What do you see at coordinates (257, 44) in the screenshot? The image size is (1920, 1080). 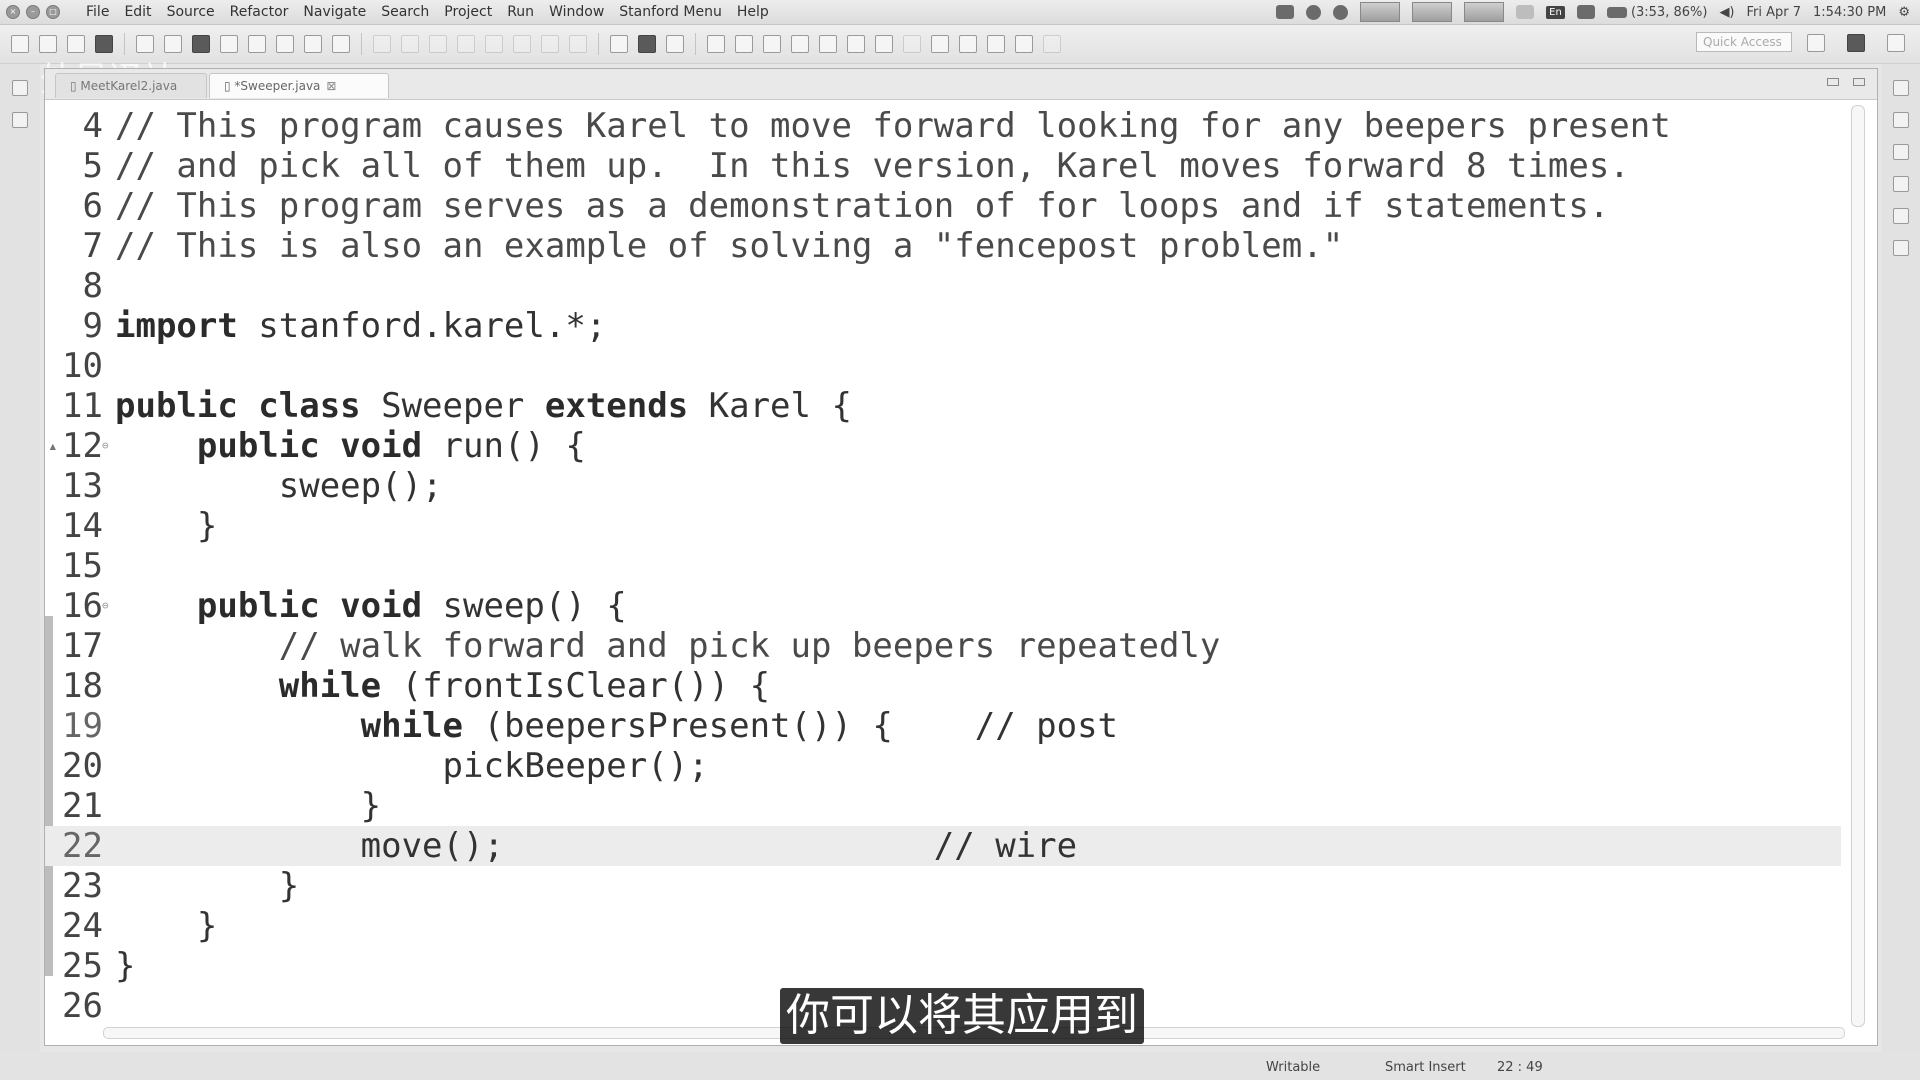 I see `karel-icon` at bounding box center [257, 44].